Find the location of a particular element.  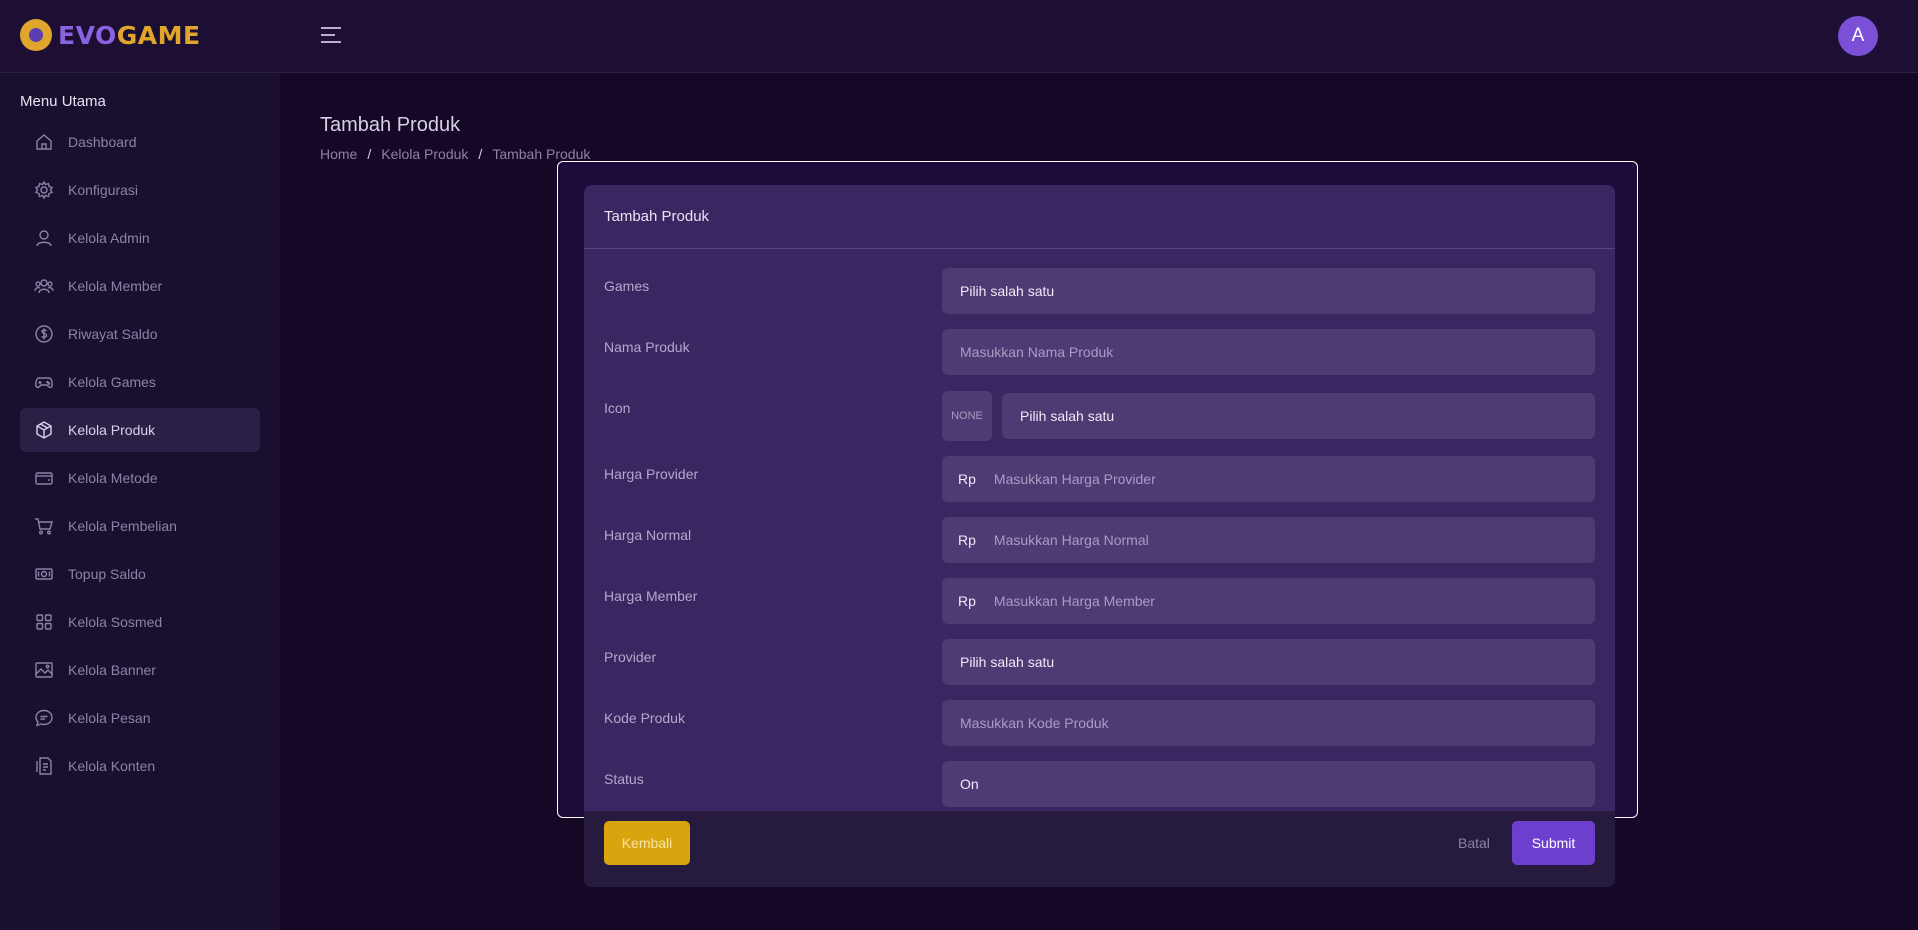

harga-member-label: Harga Member is located at coordinates (651, 596).